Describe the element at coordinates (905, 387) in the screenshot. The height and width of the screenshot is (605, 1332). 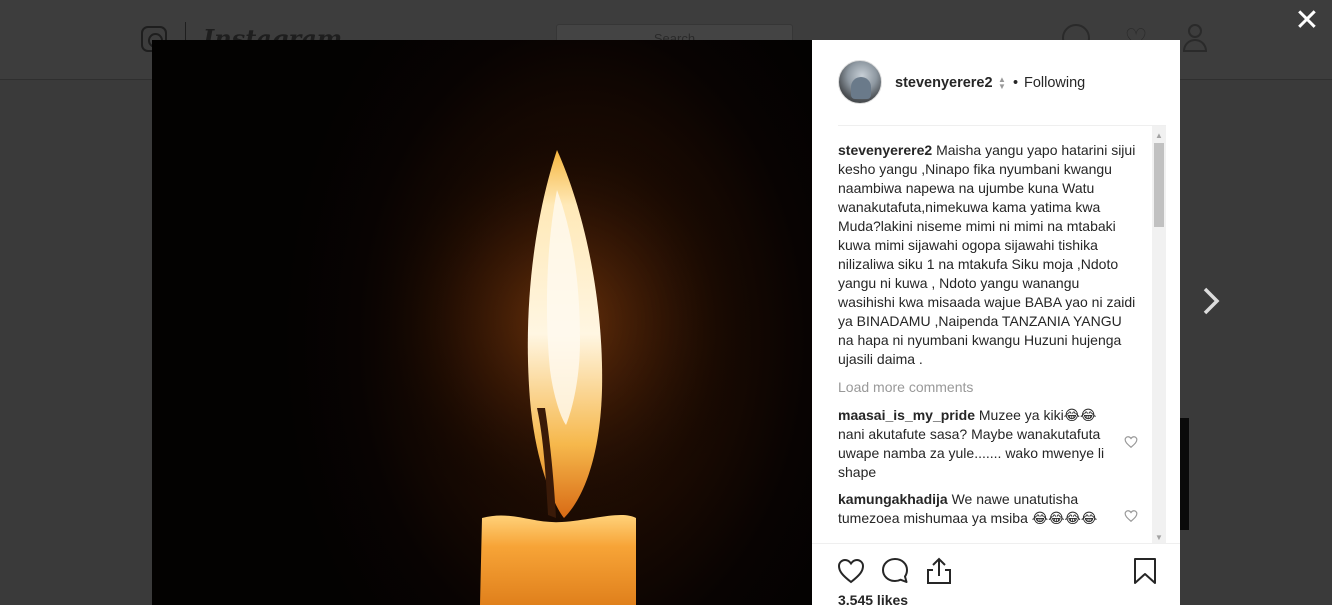
I see `load-more-comments-link: Load more comments` at that location.